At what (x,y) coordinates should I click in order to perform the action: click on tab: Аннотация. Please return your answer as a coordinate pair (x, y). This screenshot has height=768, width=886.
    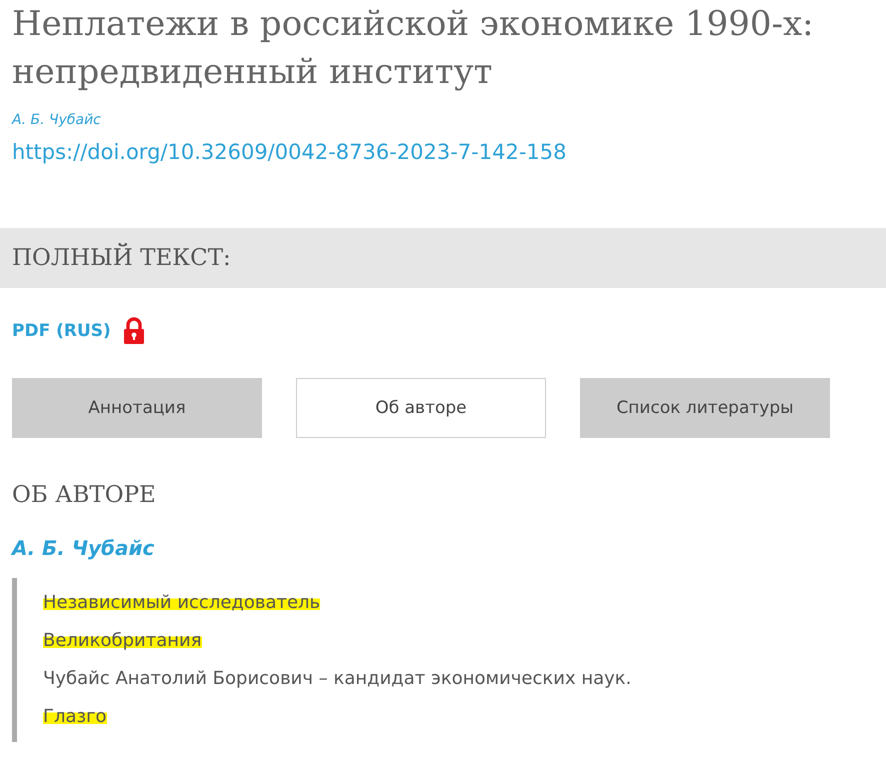
    Looking at the image, I should click on (137, 408).